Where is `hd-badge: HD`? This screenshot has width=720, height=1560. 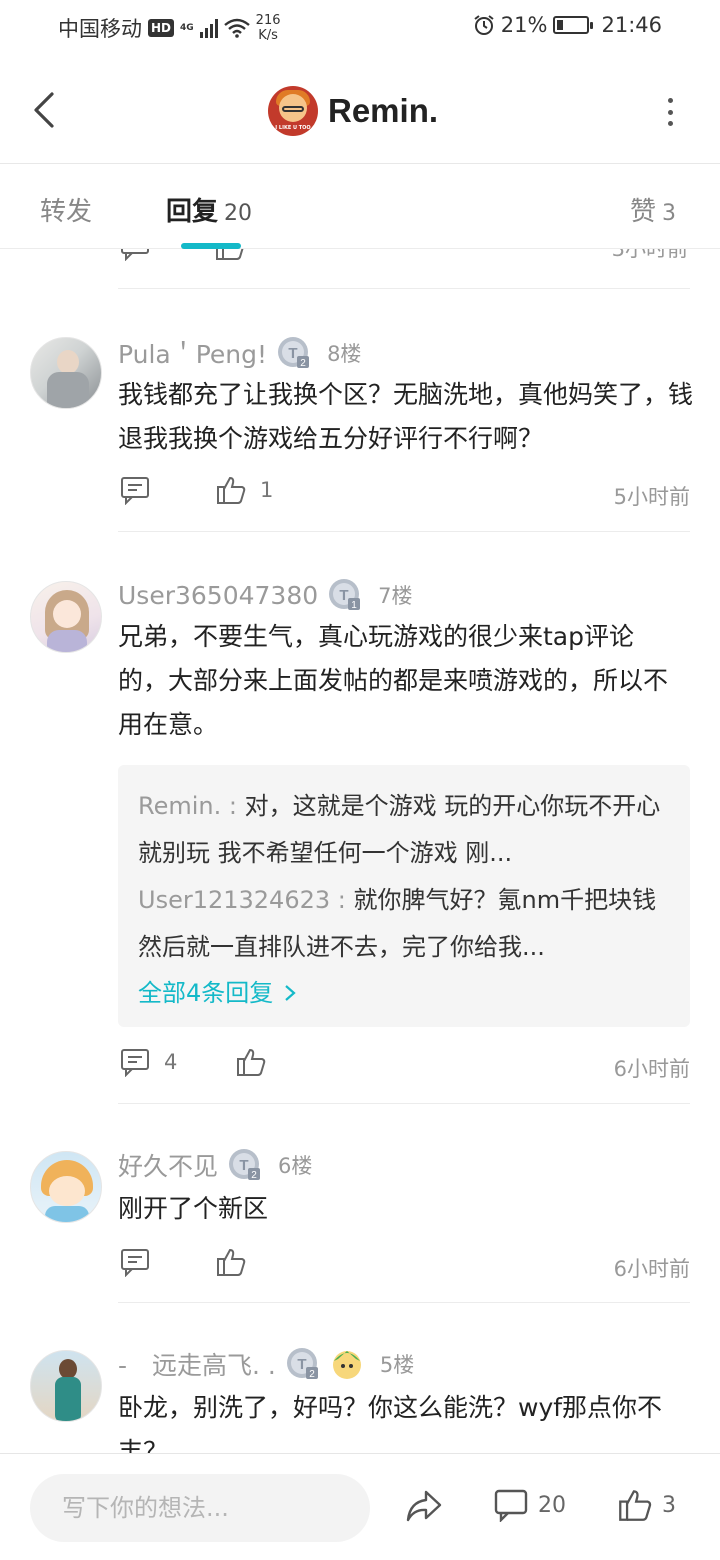 hd-badge: HD is located at coordinates (161, 28).